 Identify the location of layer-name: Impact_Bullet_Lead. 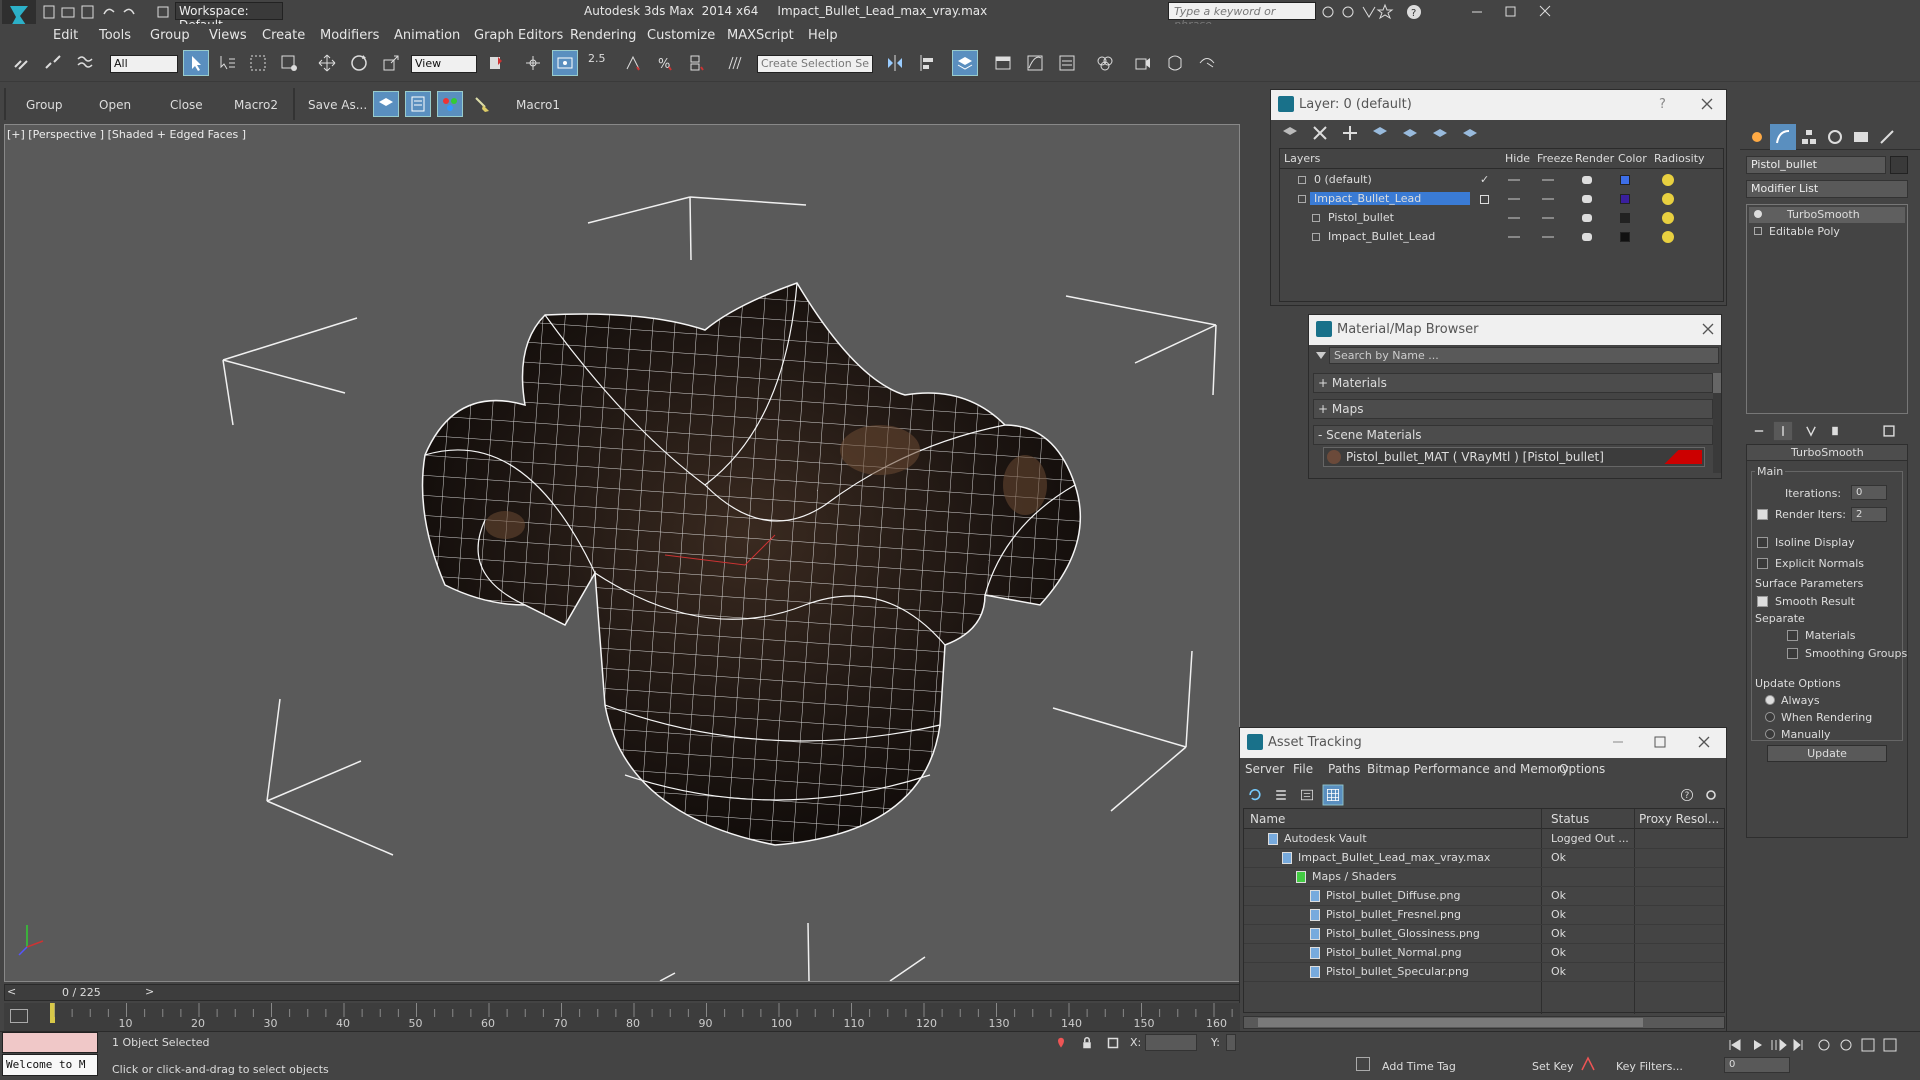
(1381, 236).